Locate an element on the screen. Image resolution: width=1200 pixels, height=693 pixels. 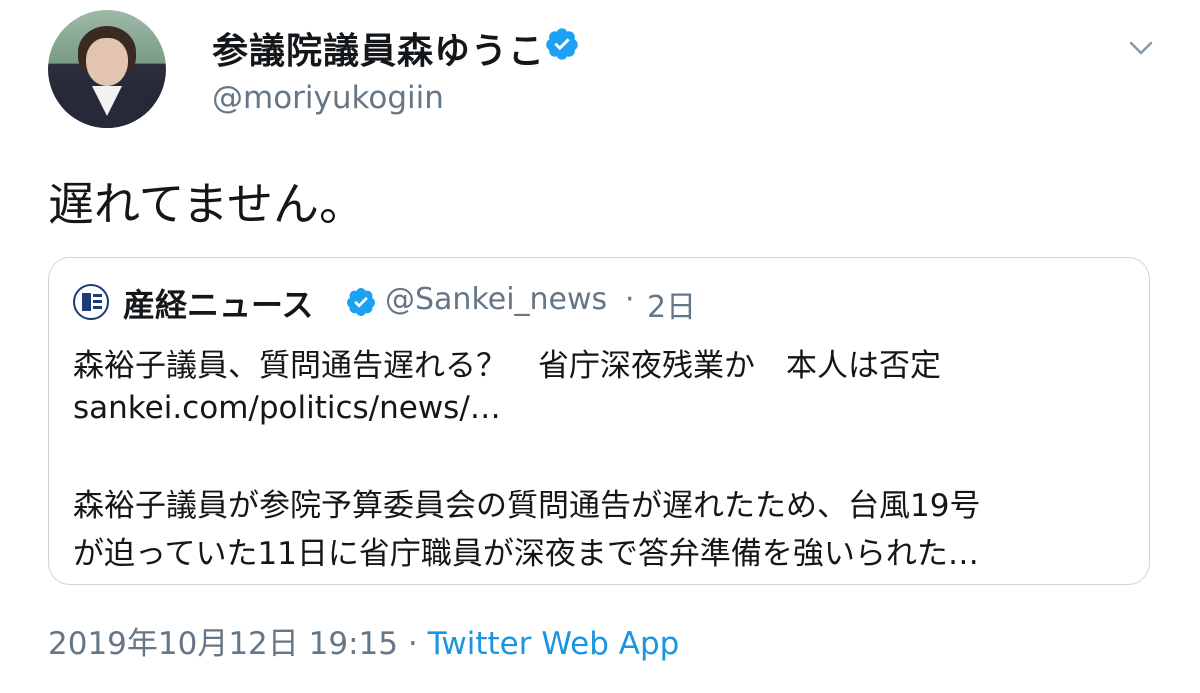
quoted-handle: @Sankei_news is located at coordinates (496, 299).